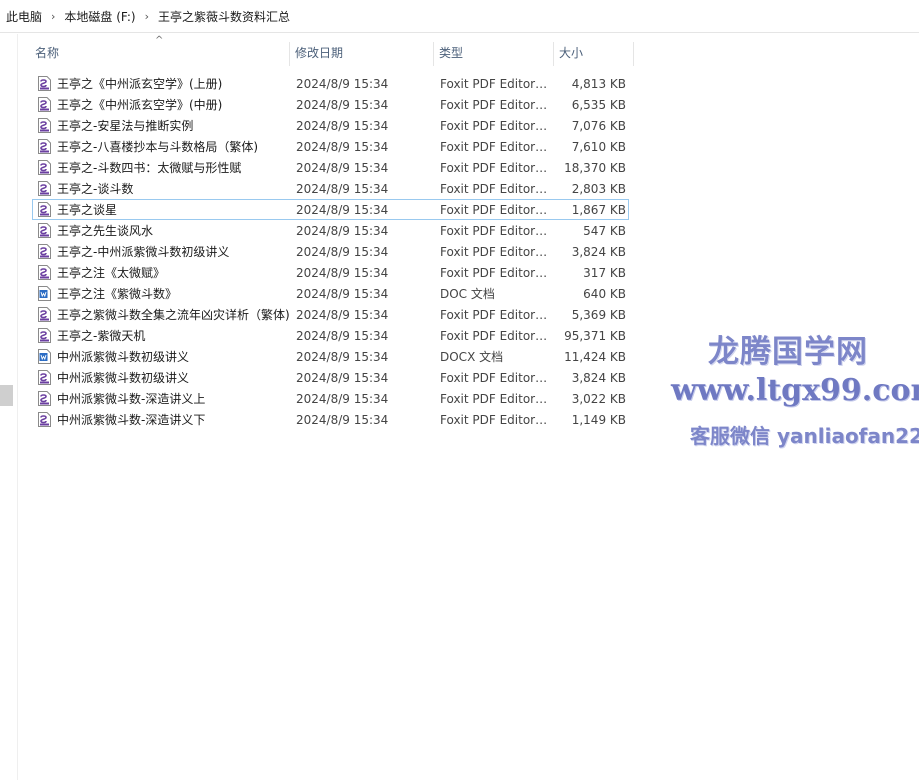  I want to click on breadcrumb-item-this-pc: 此电脑, so click(24, 16).